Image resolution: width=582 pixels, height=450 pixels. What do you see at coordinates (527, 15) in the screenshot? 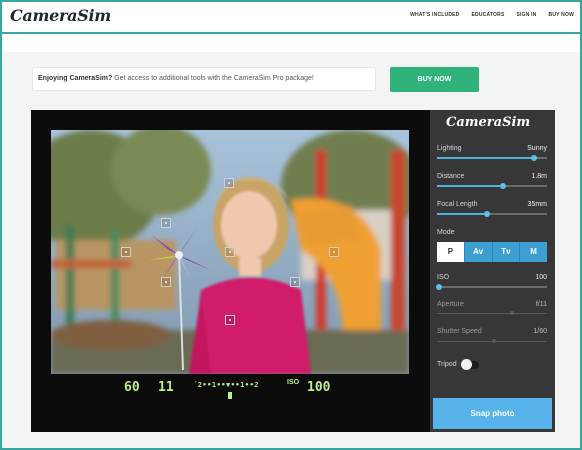
I see `nav-sign-in: SIGN IN` at bounding box center [527, 15].